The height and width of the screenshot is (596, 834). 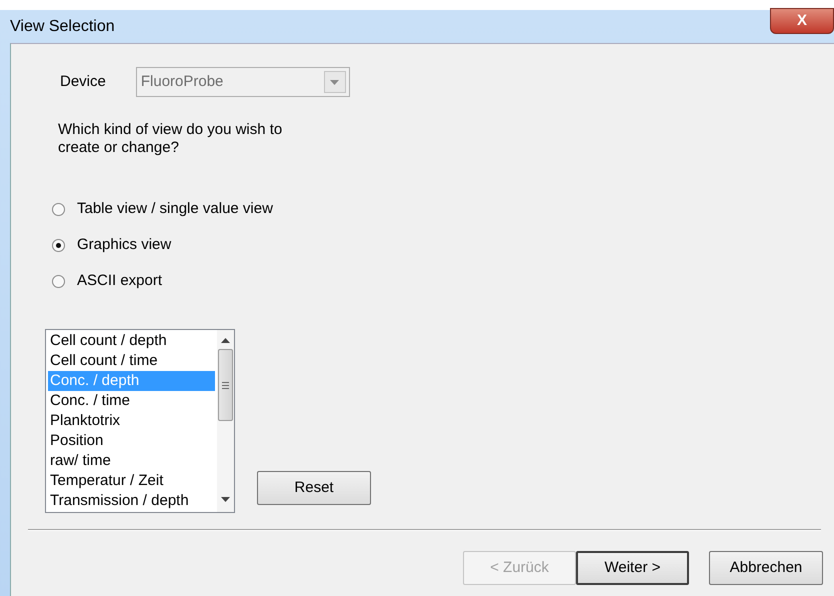 I want to click on radio-label: Graphics view, so click(x=124, y=245).